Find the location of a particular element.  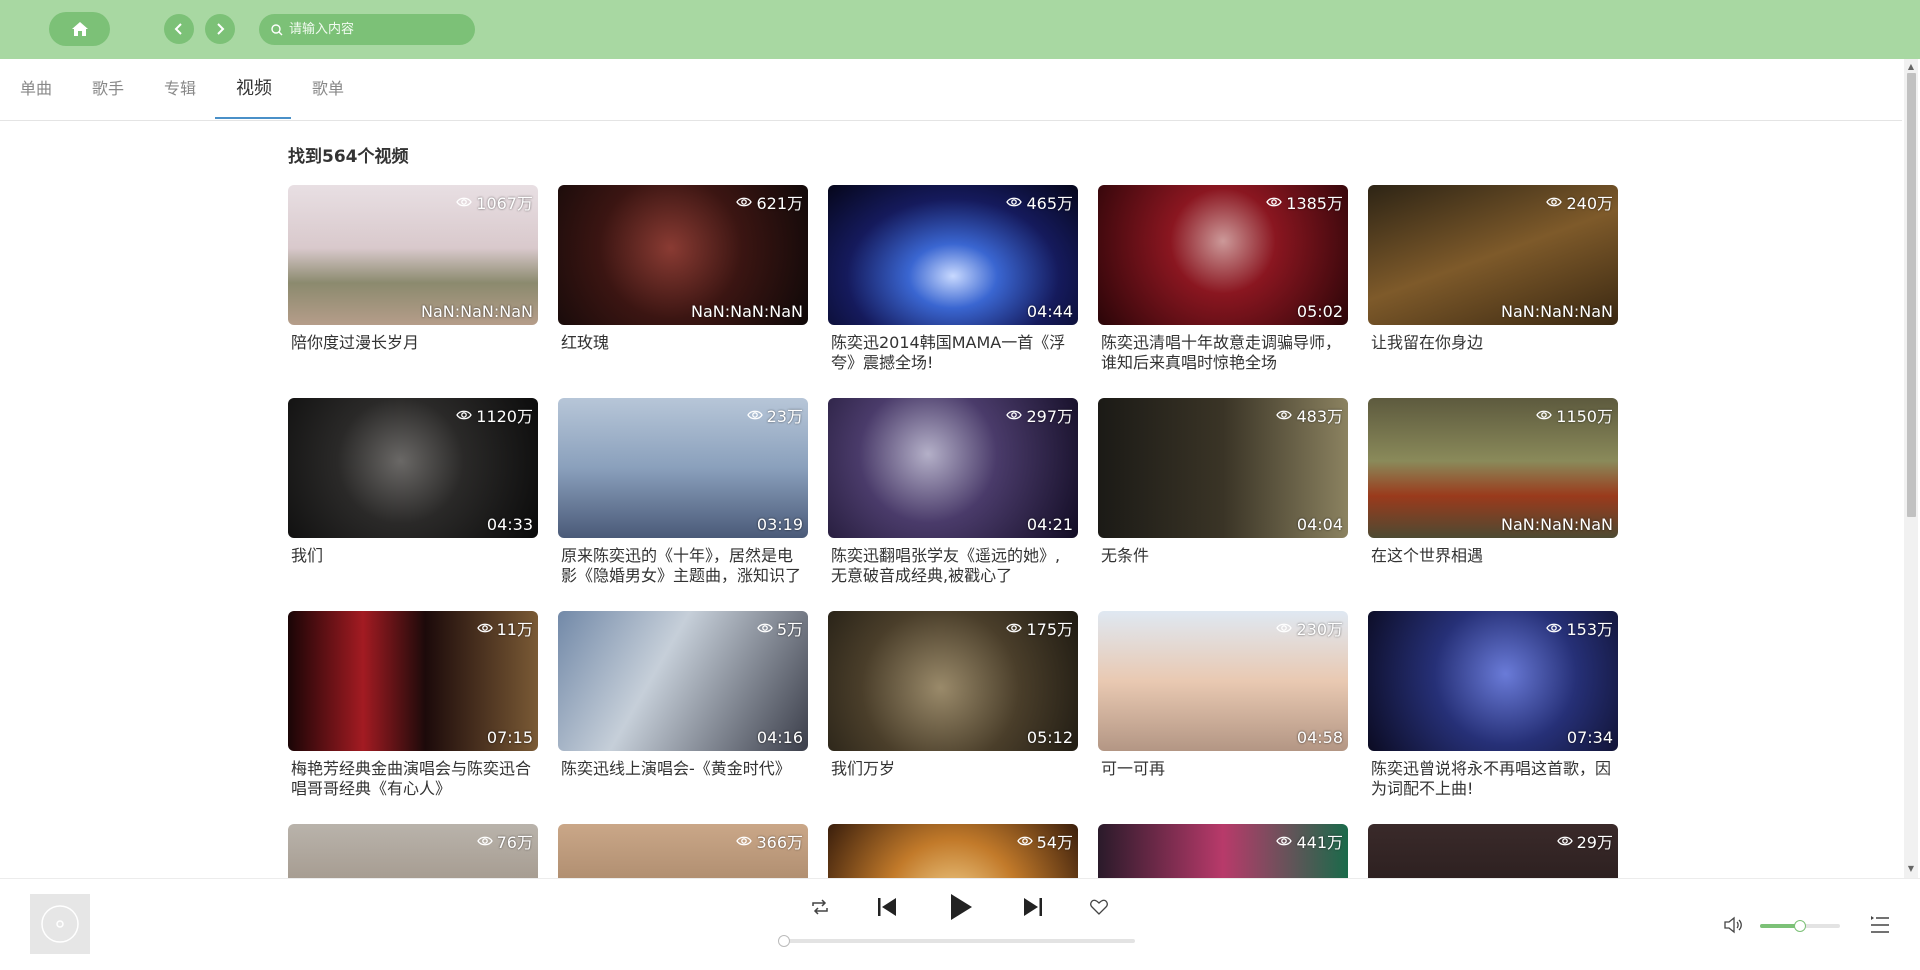

video-card: 1385万 05:02 陈奕迅清唱十年故意走调骗导师，谁知后来真唱时惊艳全场 is located at coordinates (1223, 279).